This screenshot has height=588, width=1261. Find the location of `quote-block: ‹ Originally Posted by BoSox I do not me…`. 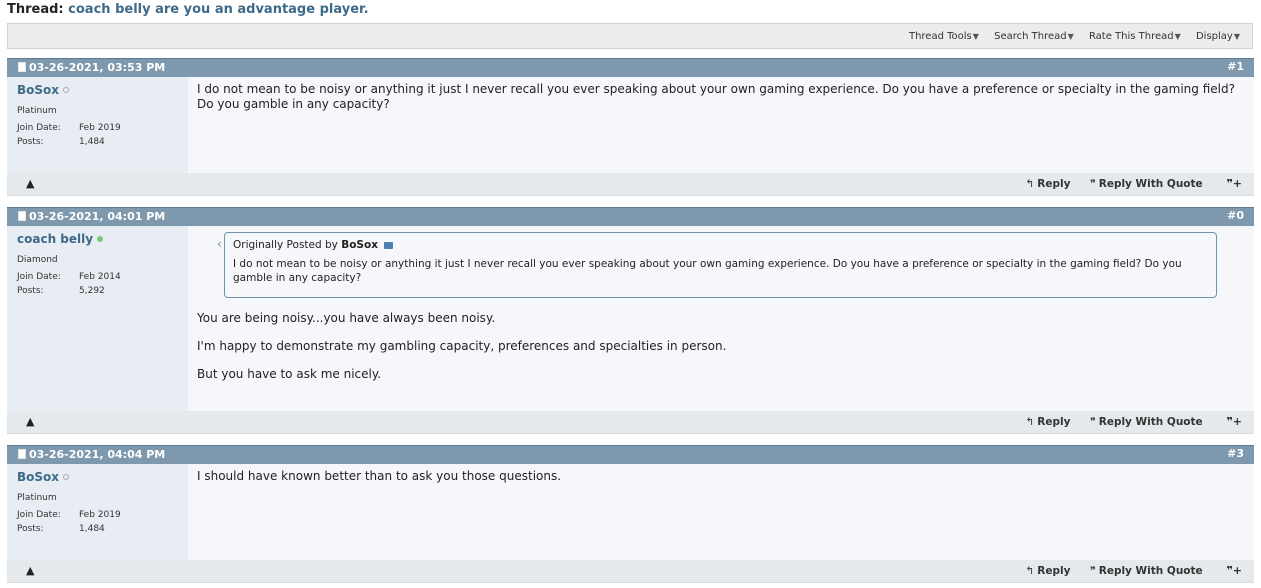

quote-block: ‹ Originally Posted by BoSox I do not me… is located at coordinates (717, 265).